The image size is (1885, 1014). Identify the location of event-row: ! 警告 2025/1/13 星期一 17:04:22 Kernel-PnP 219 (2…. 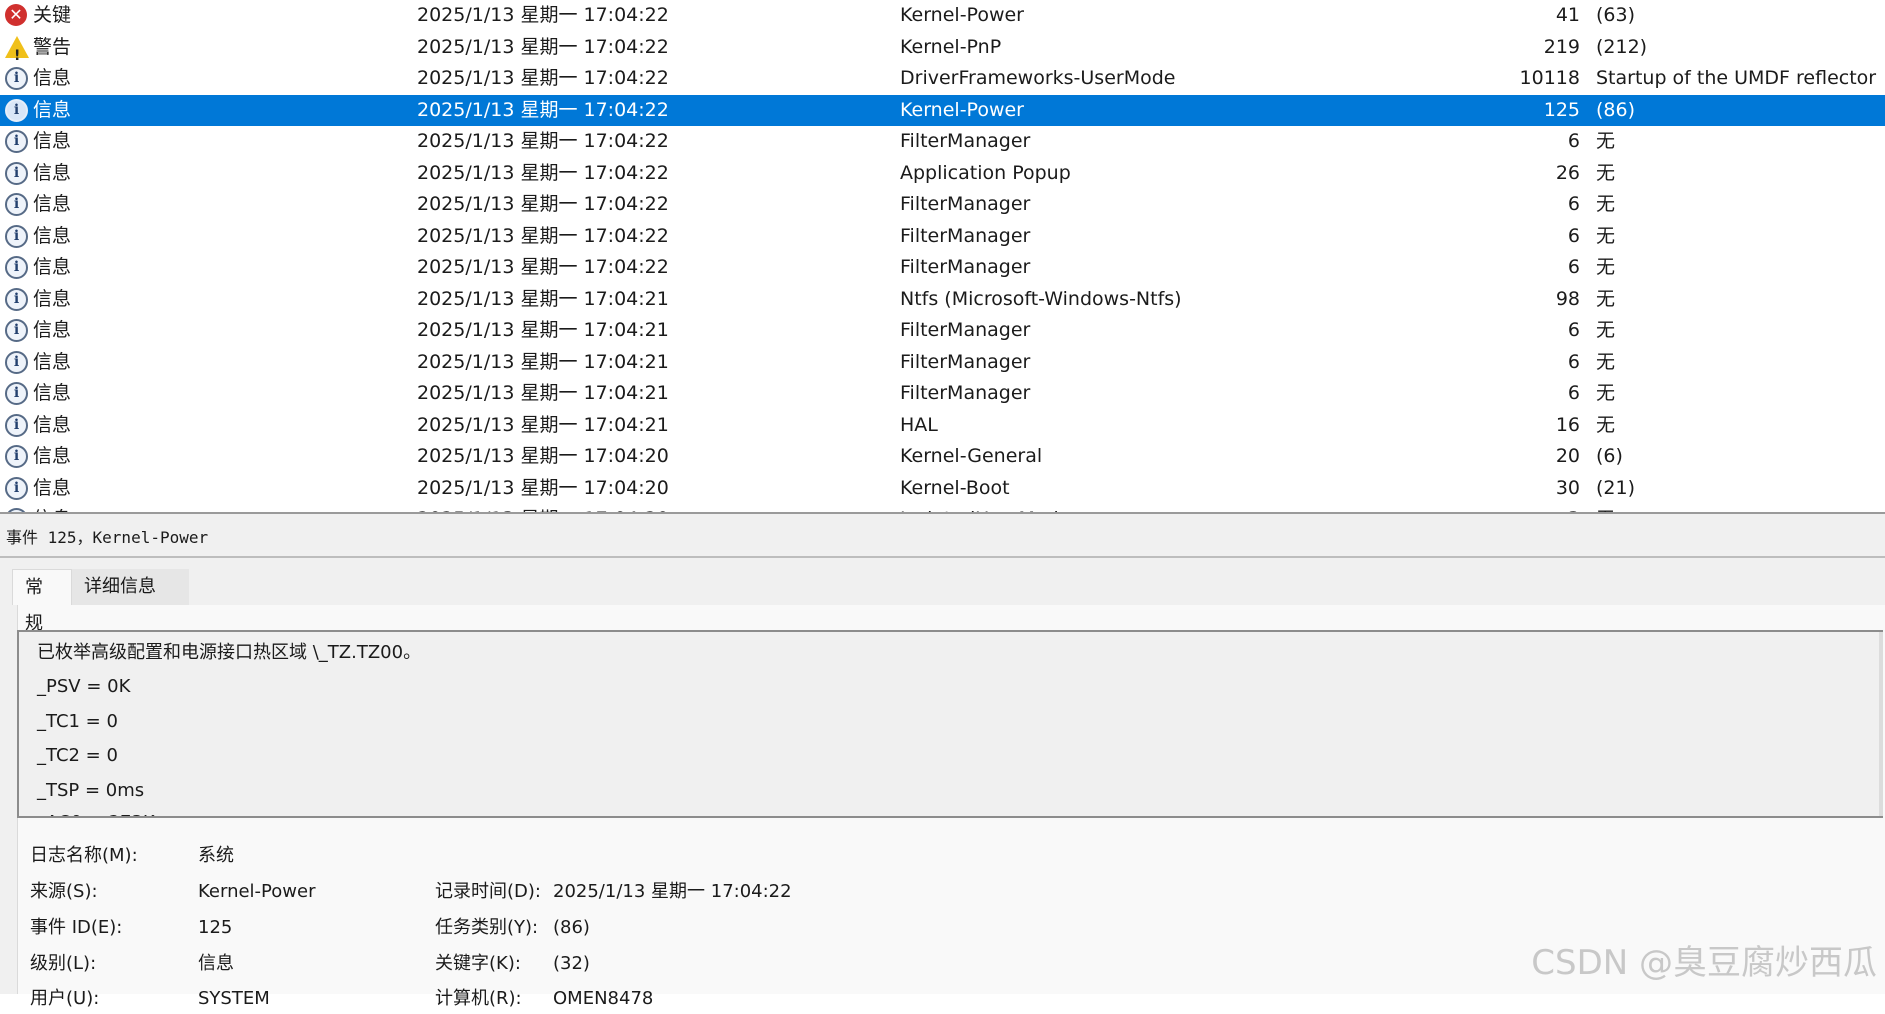
(942, 47).